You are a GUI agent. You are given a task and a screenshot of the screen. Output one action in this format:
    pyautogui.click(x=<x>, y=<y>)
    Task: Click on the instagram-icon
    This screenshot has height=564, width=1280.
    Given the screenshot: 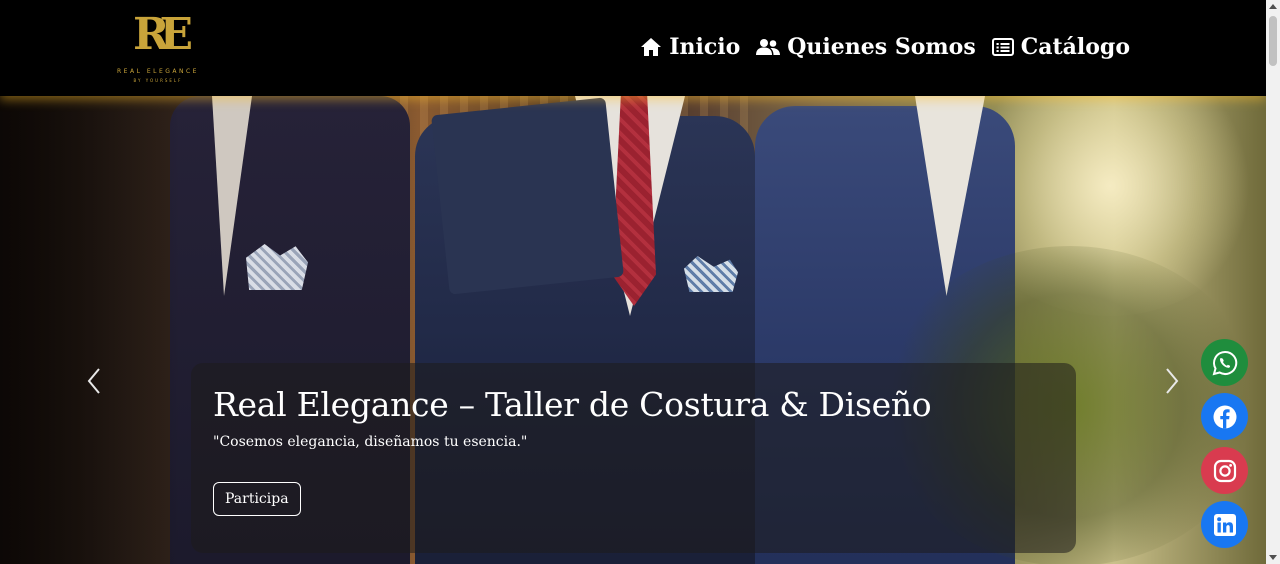 What is the action you would take?
    pyautogui.click(x=1224, y=470)
    